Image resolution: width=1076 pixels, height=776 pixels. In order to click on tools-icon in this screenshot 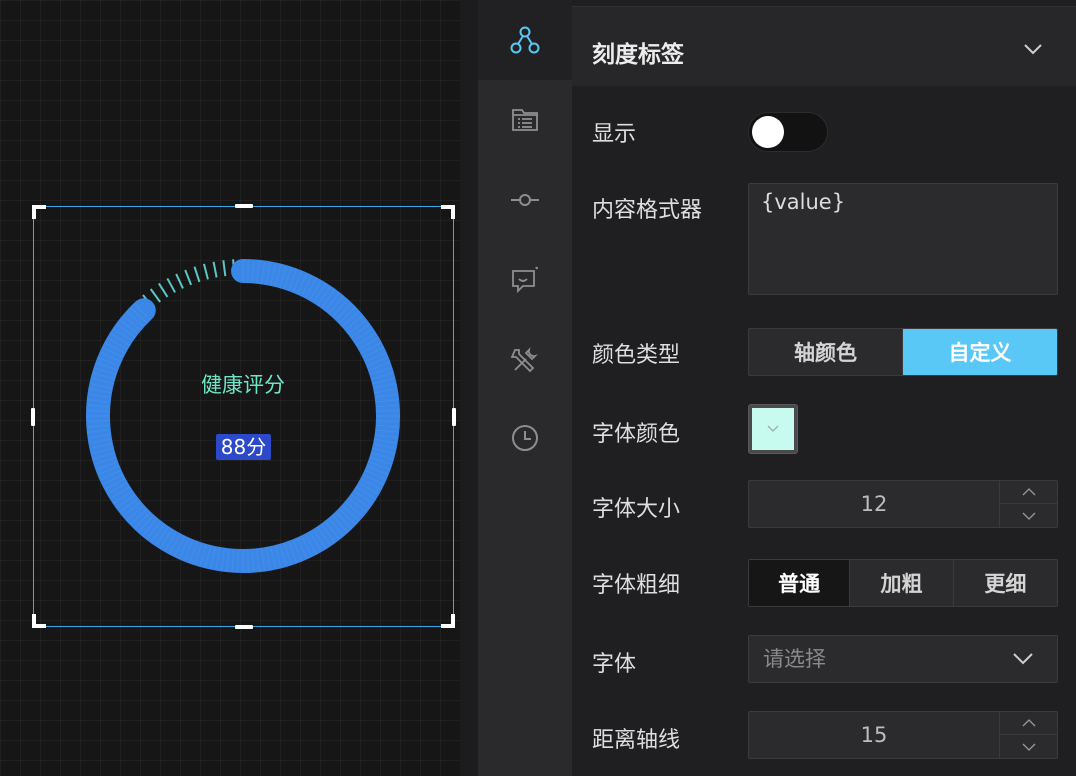, I will do `click(524, 360)`.